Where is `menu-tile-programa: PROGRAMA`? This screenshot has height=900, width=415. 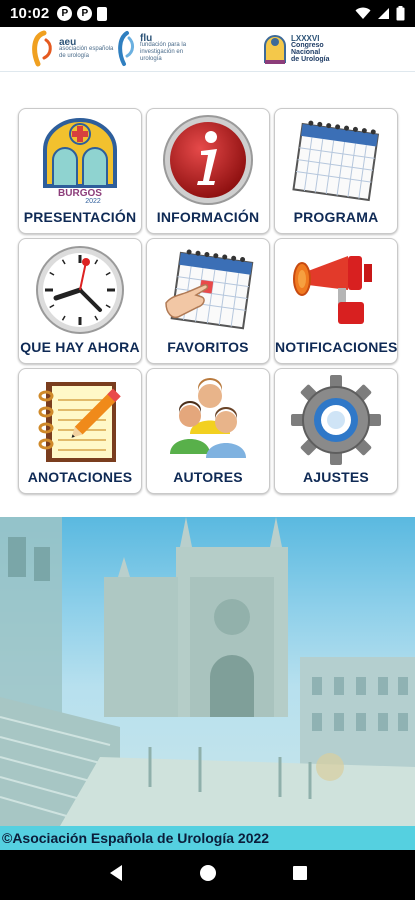
menu-tile-programa: PROGRAMA is located at coordinates (336, 171).